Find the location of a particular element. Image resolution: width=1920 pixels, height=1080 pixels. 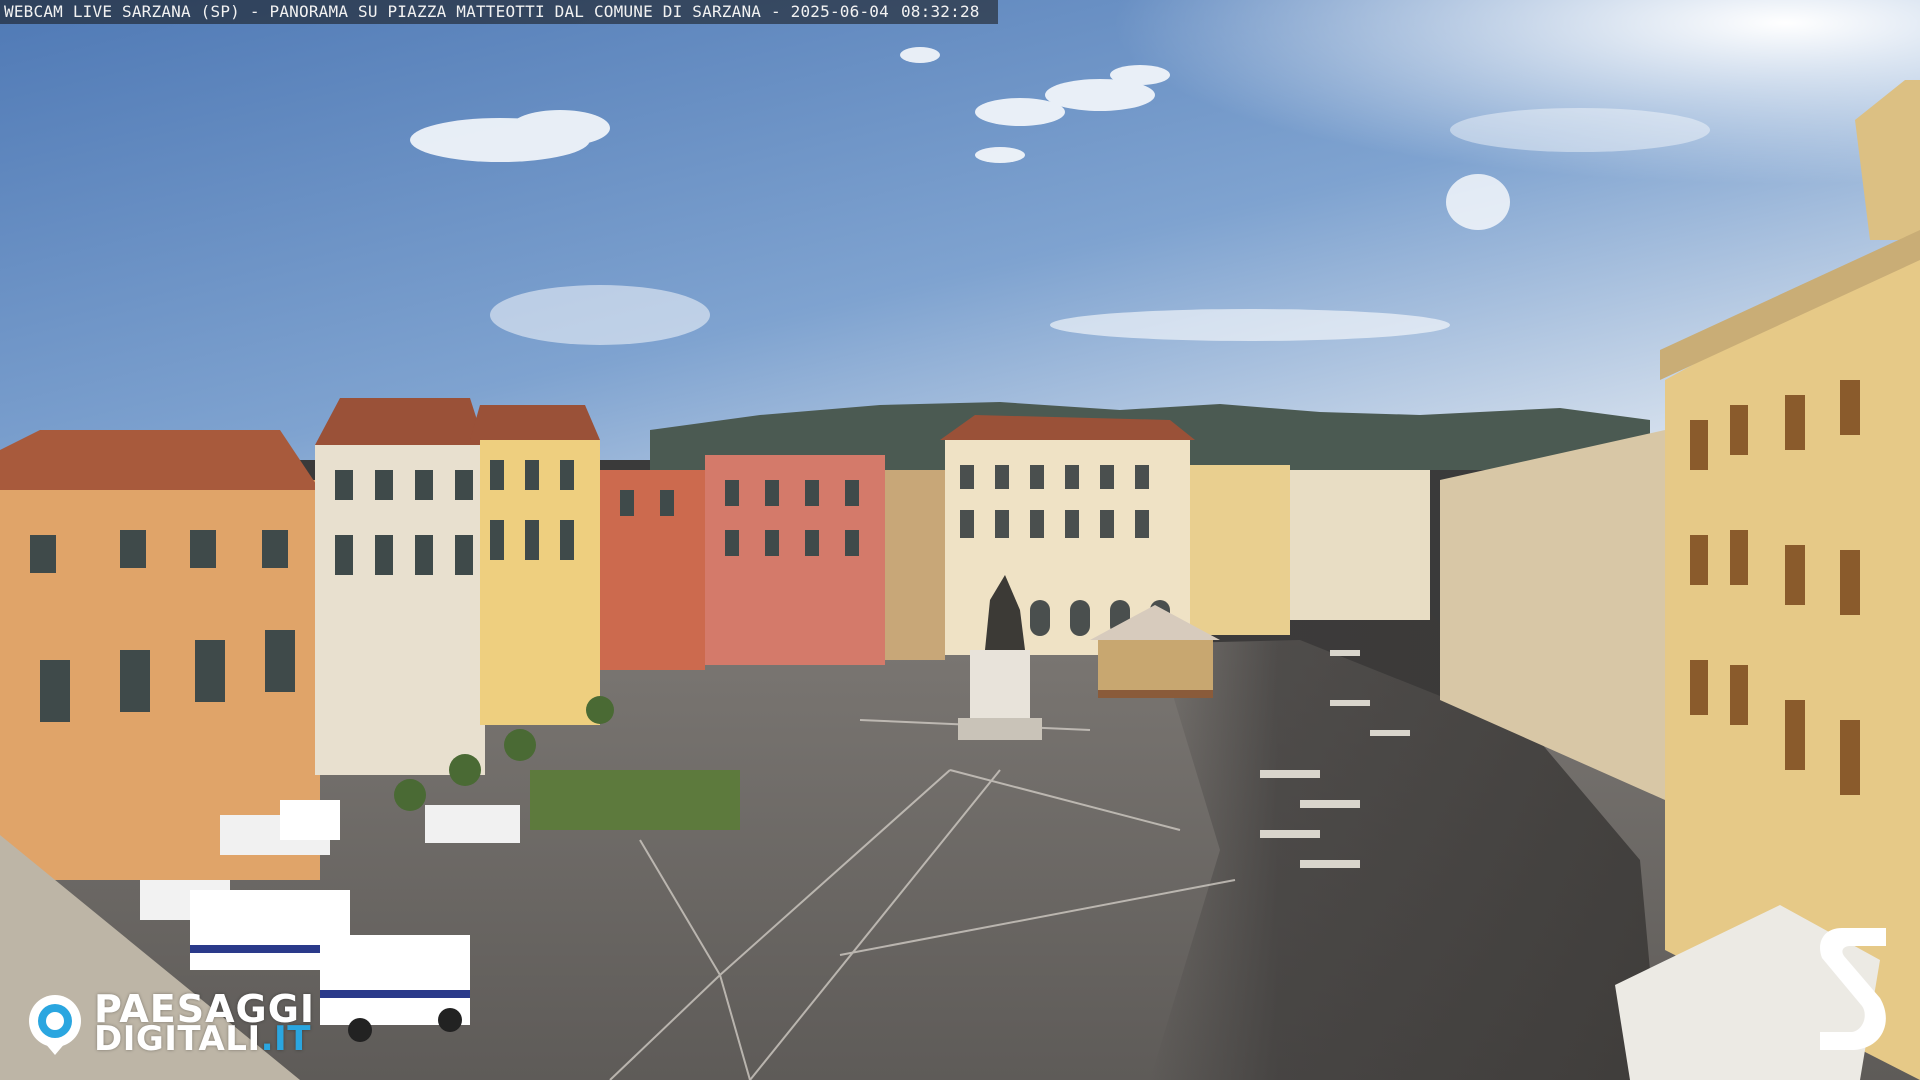

watermark-line2: DIGITALI.IT is located at coordinates (204, 1039).